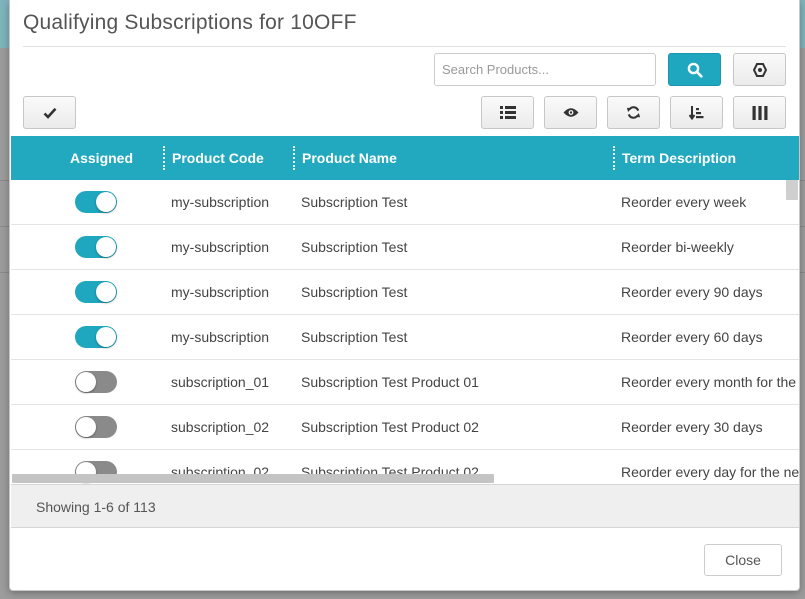 The height and width of the screenshot is (599, 805). I want to click on list-view-button, so click(507, 112).